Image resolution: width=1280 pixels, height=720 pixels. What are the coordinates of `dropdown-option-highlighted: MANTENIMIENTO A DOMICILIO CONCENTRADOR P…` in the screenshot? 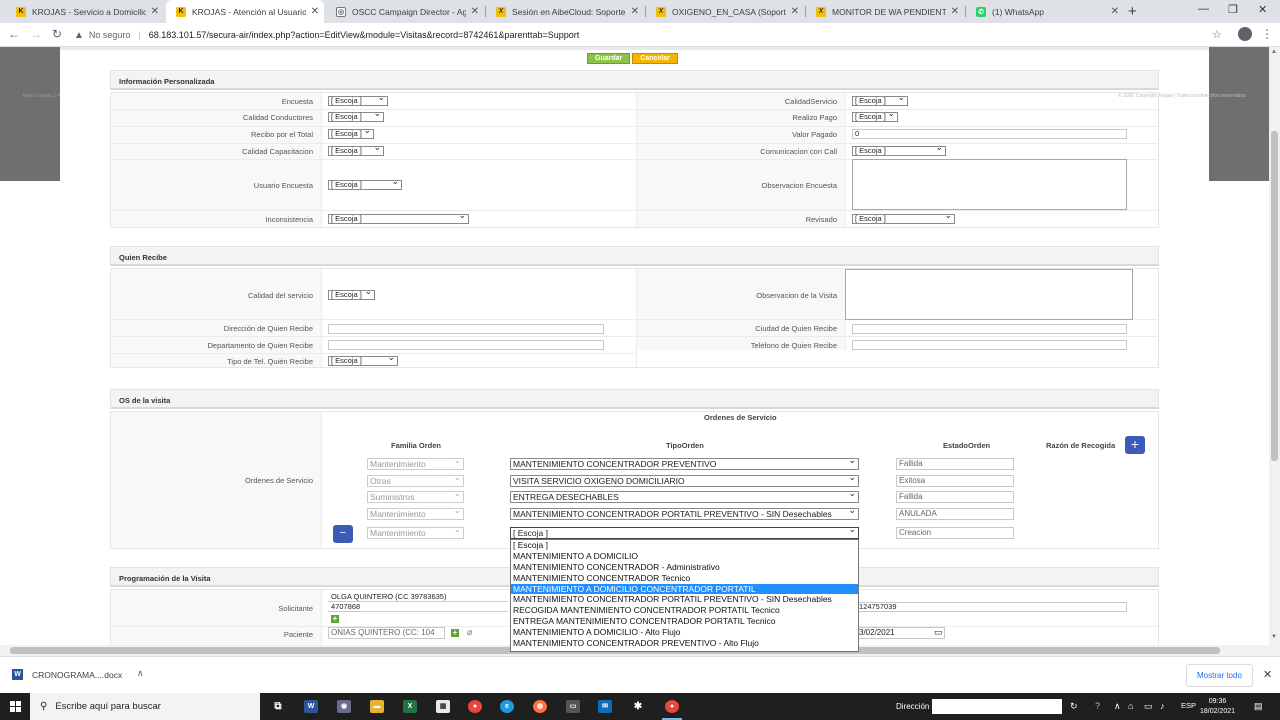 It's located at (684, 589).